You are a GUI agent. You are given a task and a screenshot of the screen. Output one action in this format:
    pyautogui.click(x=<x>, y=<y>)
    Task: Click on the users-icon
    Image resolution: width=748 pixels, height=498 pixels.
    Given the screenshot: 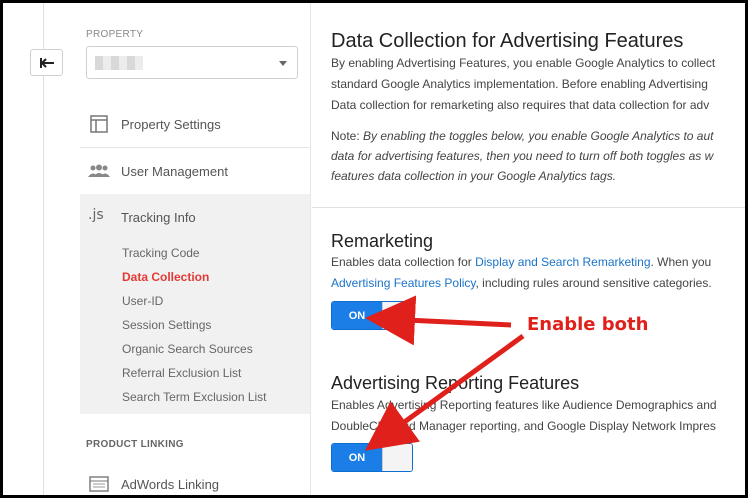 What is the action you would take?
    pyautogui.click(x=99, y=171)
    